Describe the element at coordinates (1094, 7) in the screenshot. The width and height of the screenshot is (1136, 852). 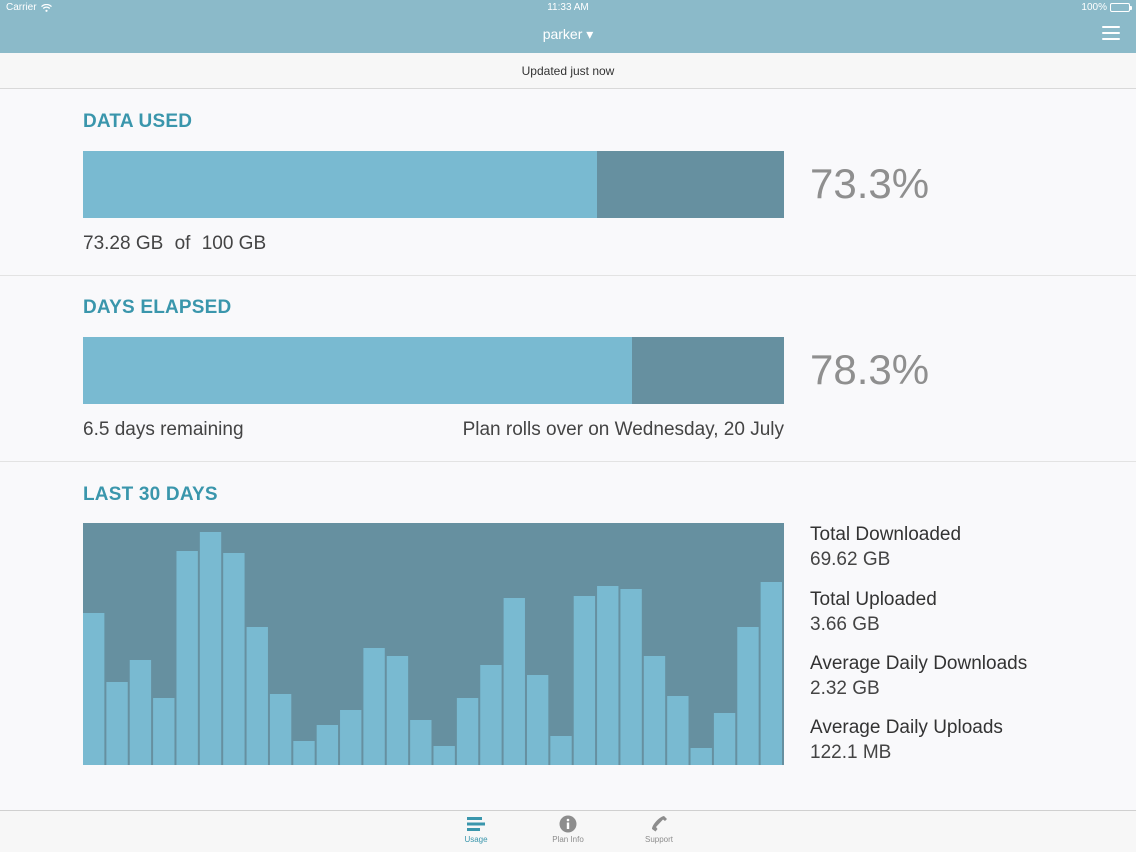
I see `battery-percent: 100%` at that location.